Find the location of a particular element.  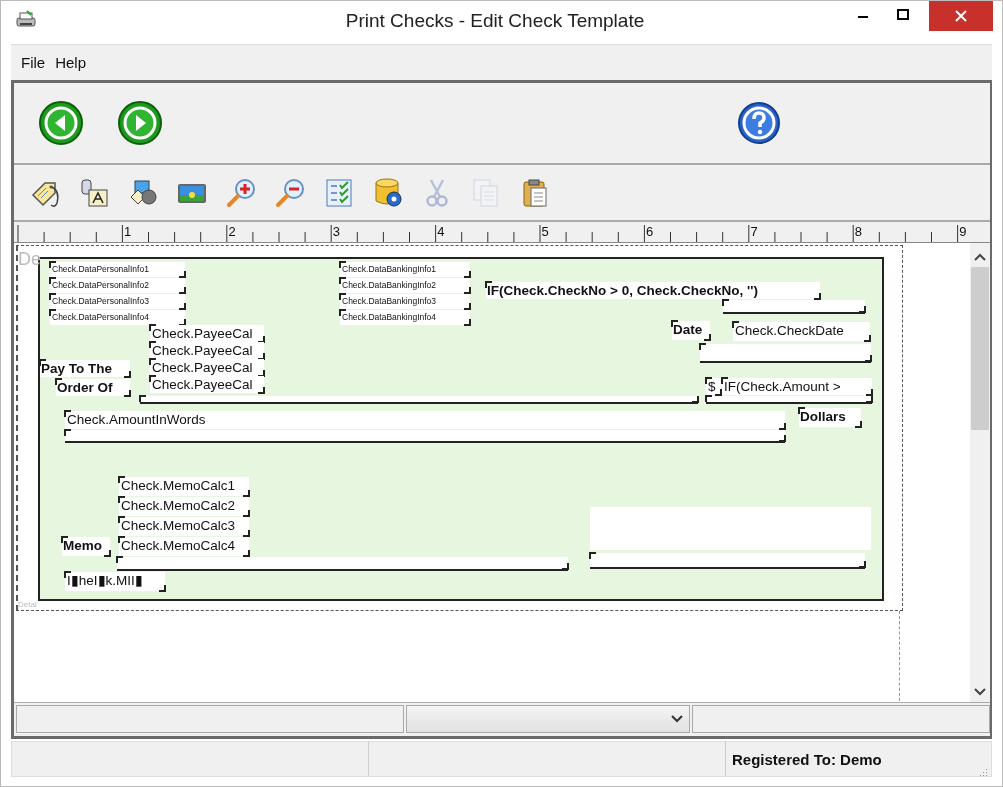

menu-item: Help is located at coordinates (71, 62).